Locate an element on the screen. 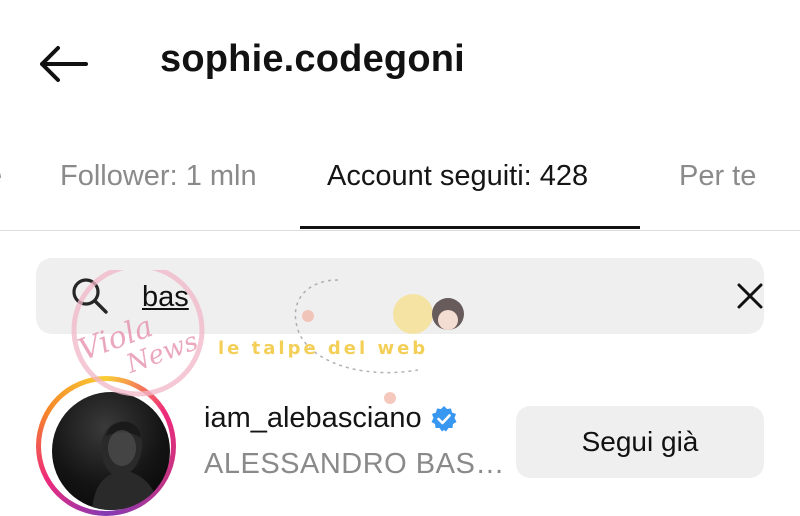 This screenshot has height=516, width=800. arrow-left-icon is located at coordinates (64, 64).